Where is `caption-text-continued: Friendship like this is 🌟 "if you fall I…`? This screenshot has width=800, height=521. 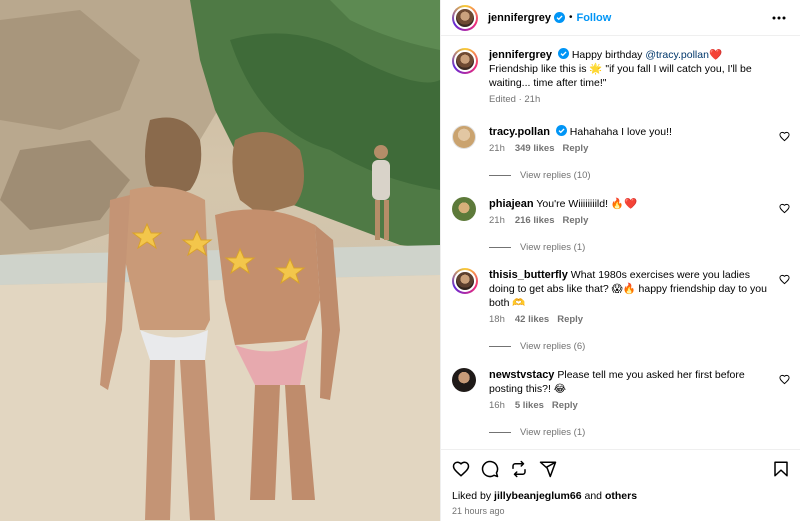
caption-text-continued: Friendship like this is 🌟 "if you fall I… is located at coordinates (620, 76).